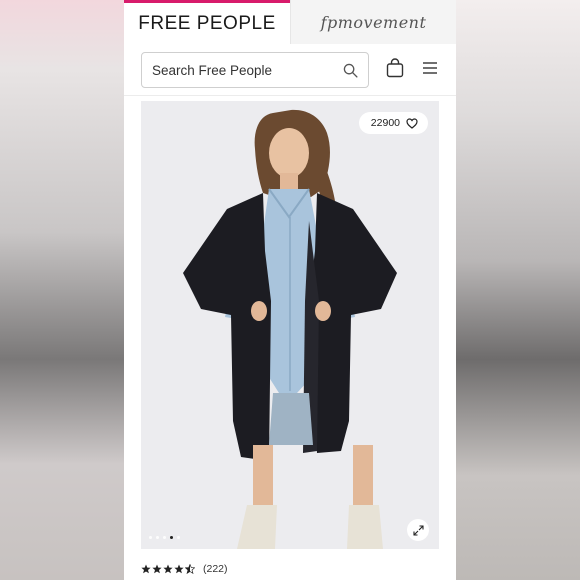 Image resolution: width=580 pixels, height=580 pixels. What do you see at coordinates (190, 569) in the screenshot?
I see `star-half-icon` at bounding box center [190, 569].